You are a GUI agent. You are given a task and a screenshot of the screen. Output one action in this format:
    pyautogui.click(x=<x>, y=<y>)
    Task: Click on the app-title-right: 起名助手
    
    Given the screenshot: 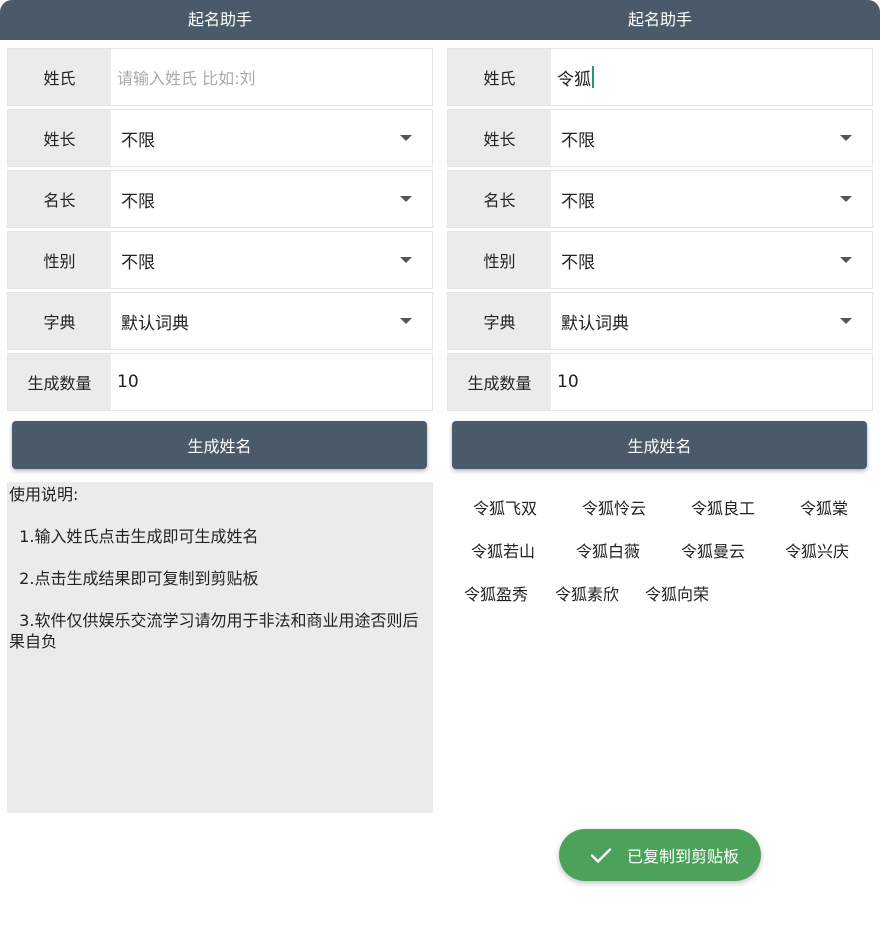 What is the action you would take?
    pyautogui.click(x=659, y=19)
    